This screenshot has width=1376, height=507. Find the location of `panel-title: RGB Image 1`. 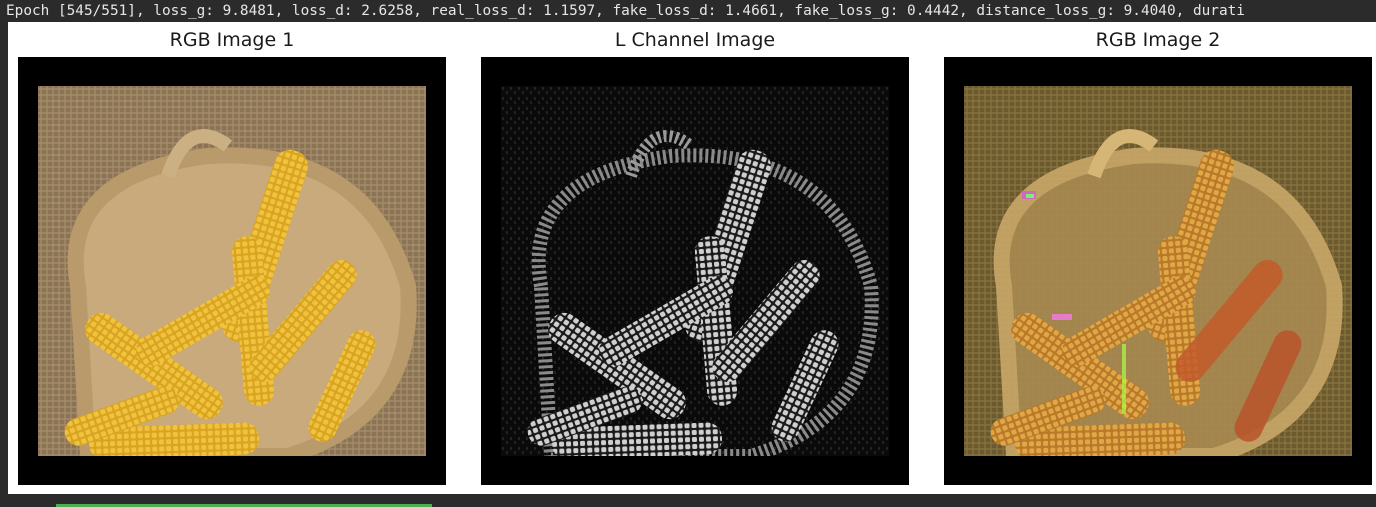

panel-title: RGB Image 1 is located at coordinates (232, 40).